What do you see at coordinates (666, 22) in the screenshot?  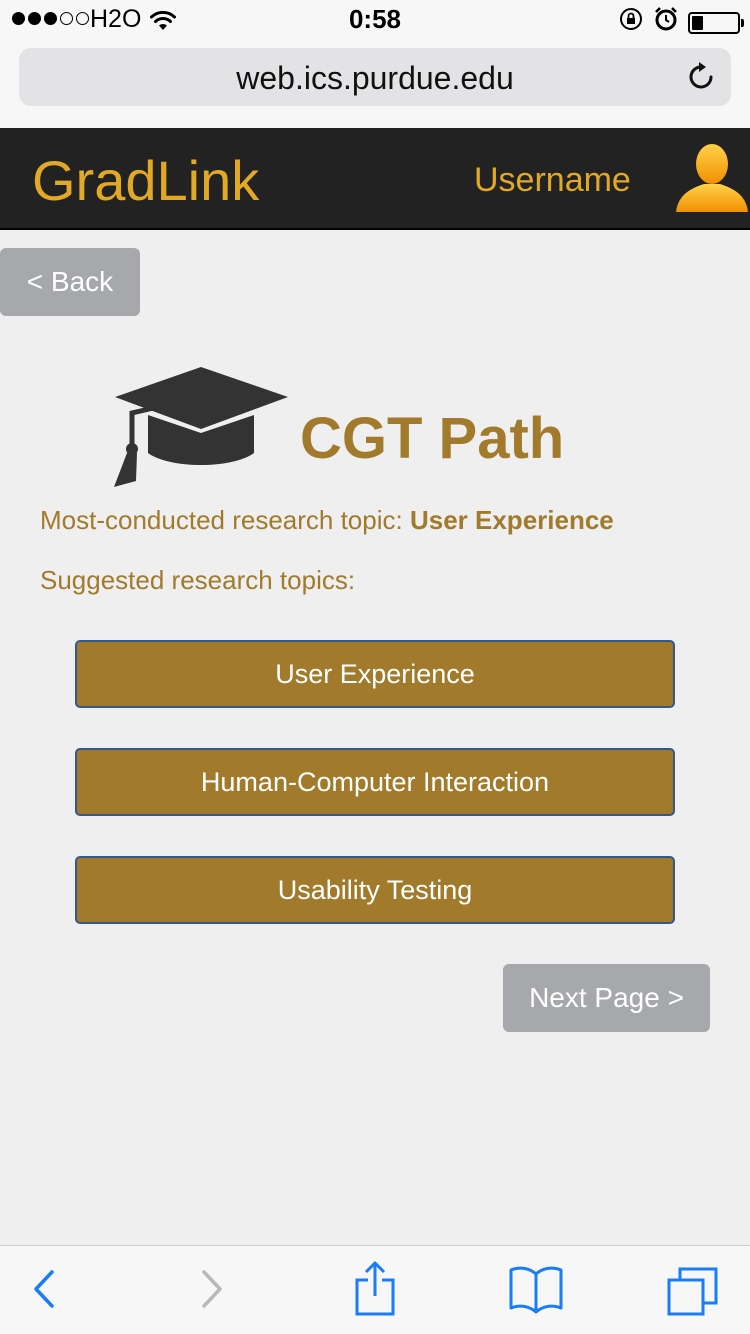 I see `alarm-icon` at bounding box center [666, 22].